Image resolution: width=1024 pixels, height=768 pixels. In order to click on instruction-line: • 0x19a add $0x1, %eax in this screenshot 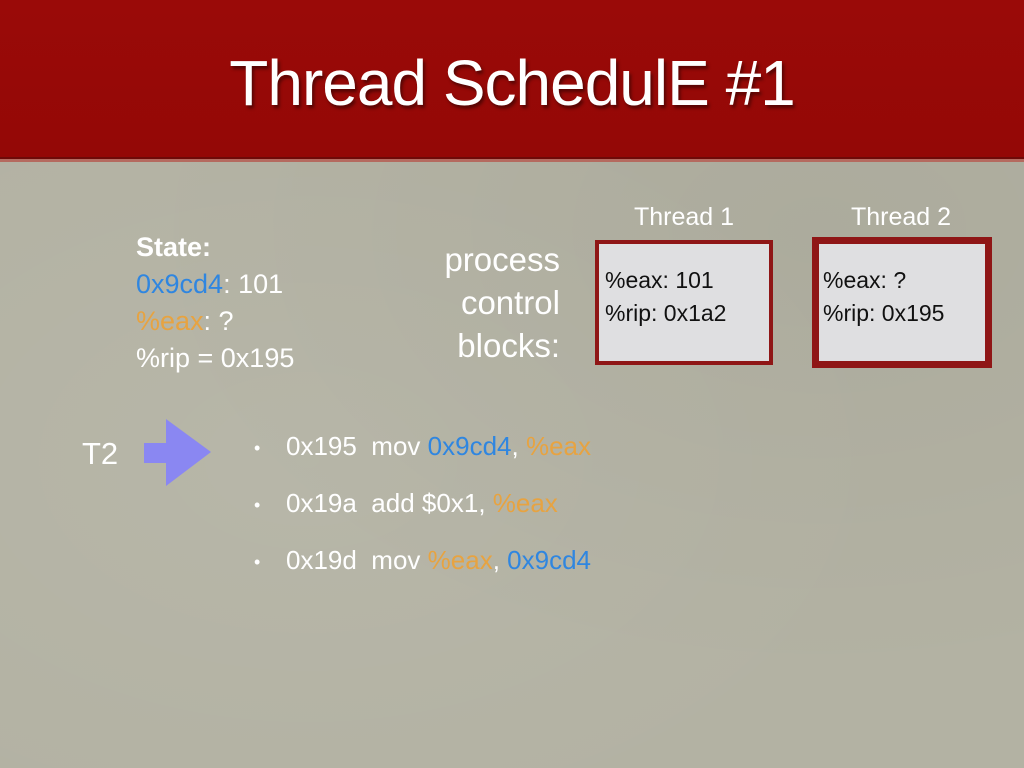, I will do `click(406, 503)`.